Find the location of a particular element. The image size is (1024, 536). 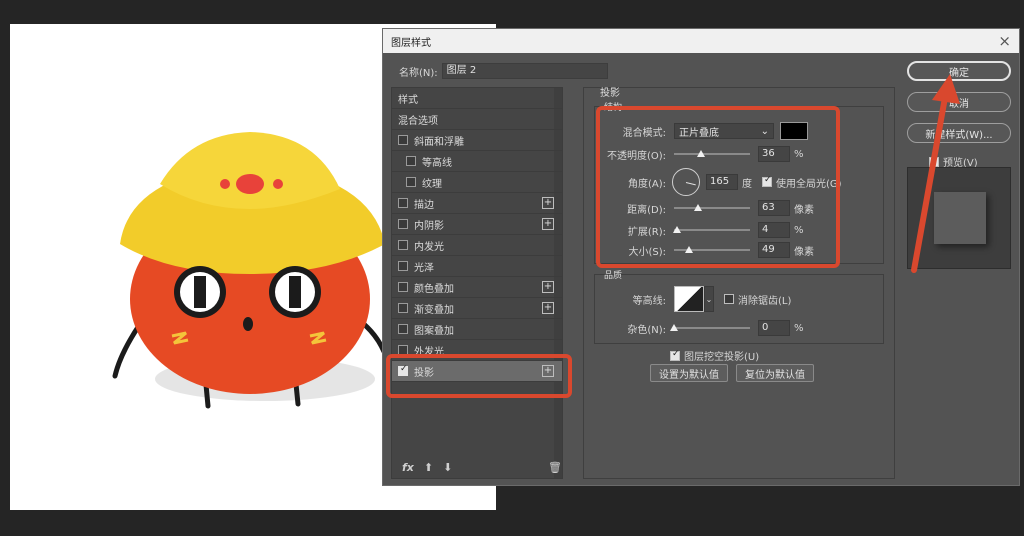

noise-input: 0 is located at coordinates (774, 328).